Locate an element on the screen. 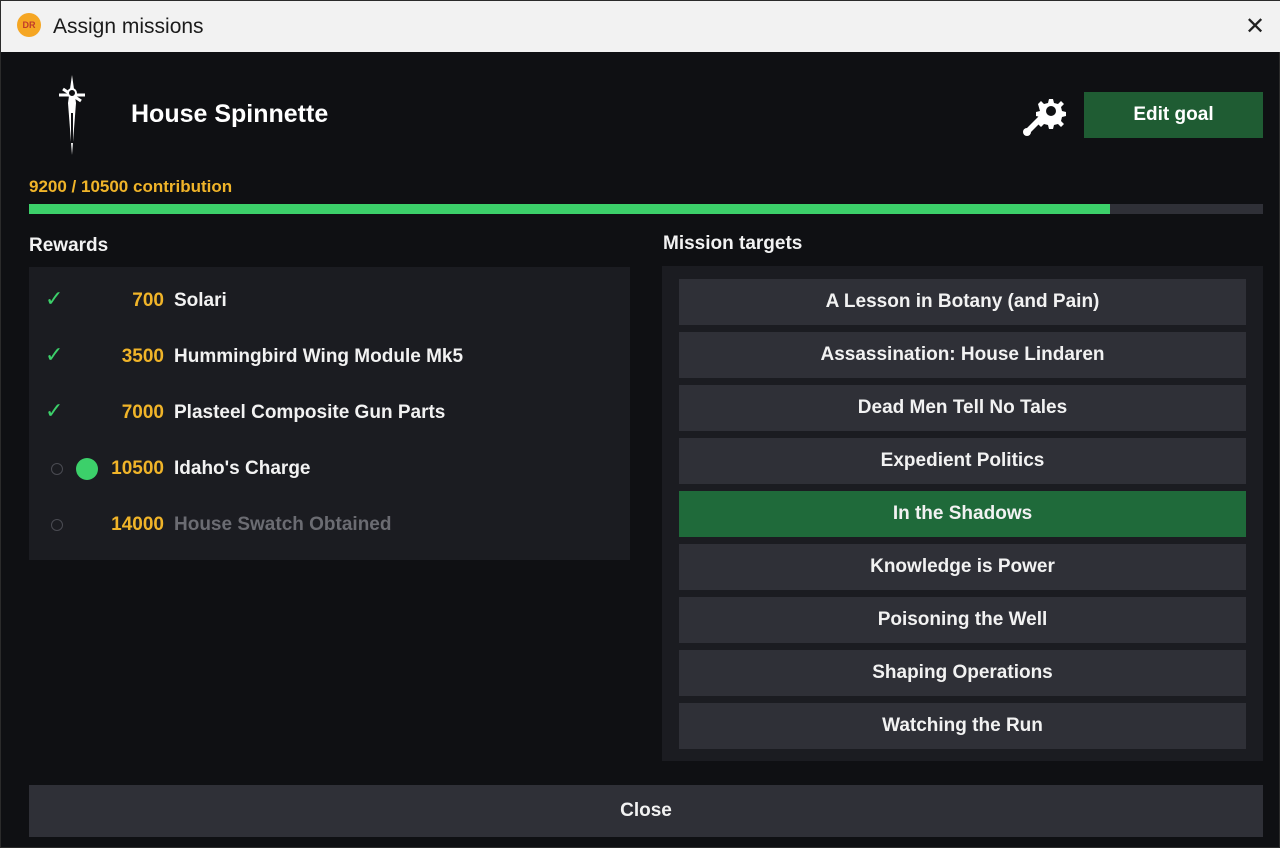  reward-name: Solari is located at coordinates (200, 300).